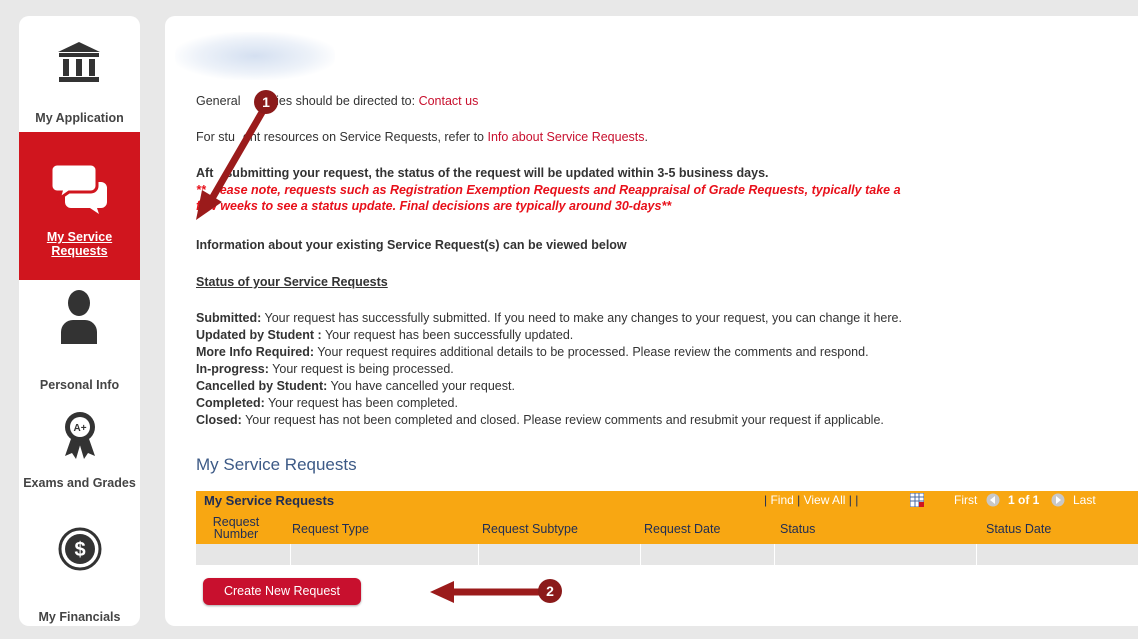 The height and width of the screenshot is (639, 1138). Describe the element at coordinates (266, 102) in the screenshot. I see `callout-badge-1: 1` at that location.